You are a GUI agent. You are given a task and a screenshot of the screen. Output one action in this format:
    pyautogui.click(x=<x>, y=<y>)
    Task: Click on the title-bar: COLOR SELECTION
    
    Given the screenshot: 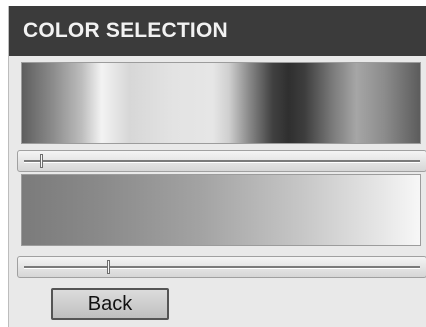 What is the action you would take?
    pyautogui.click(x=217, y=31)
    